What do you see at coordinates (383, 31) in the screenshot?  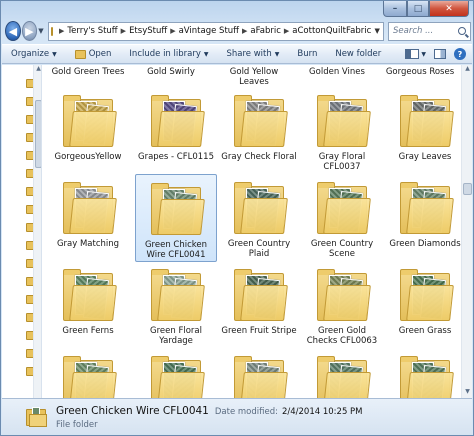 I see `refresh-icon: ⟳` at bounding box center [383, 31].